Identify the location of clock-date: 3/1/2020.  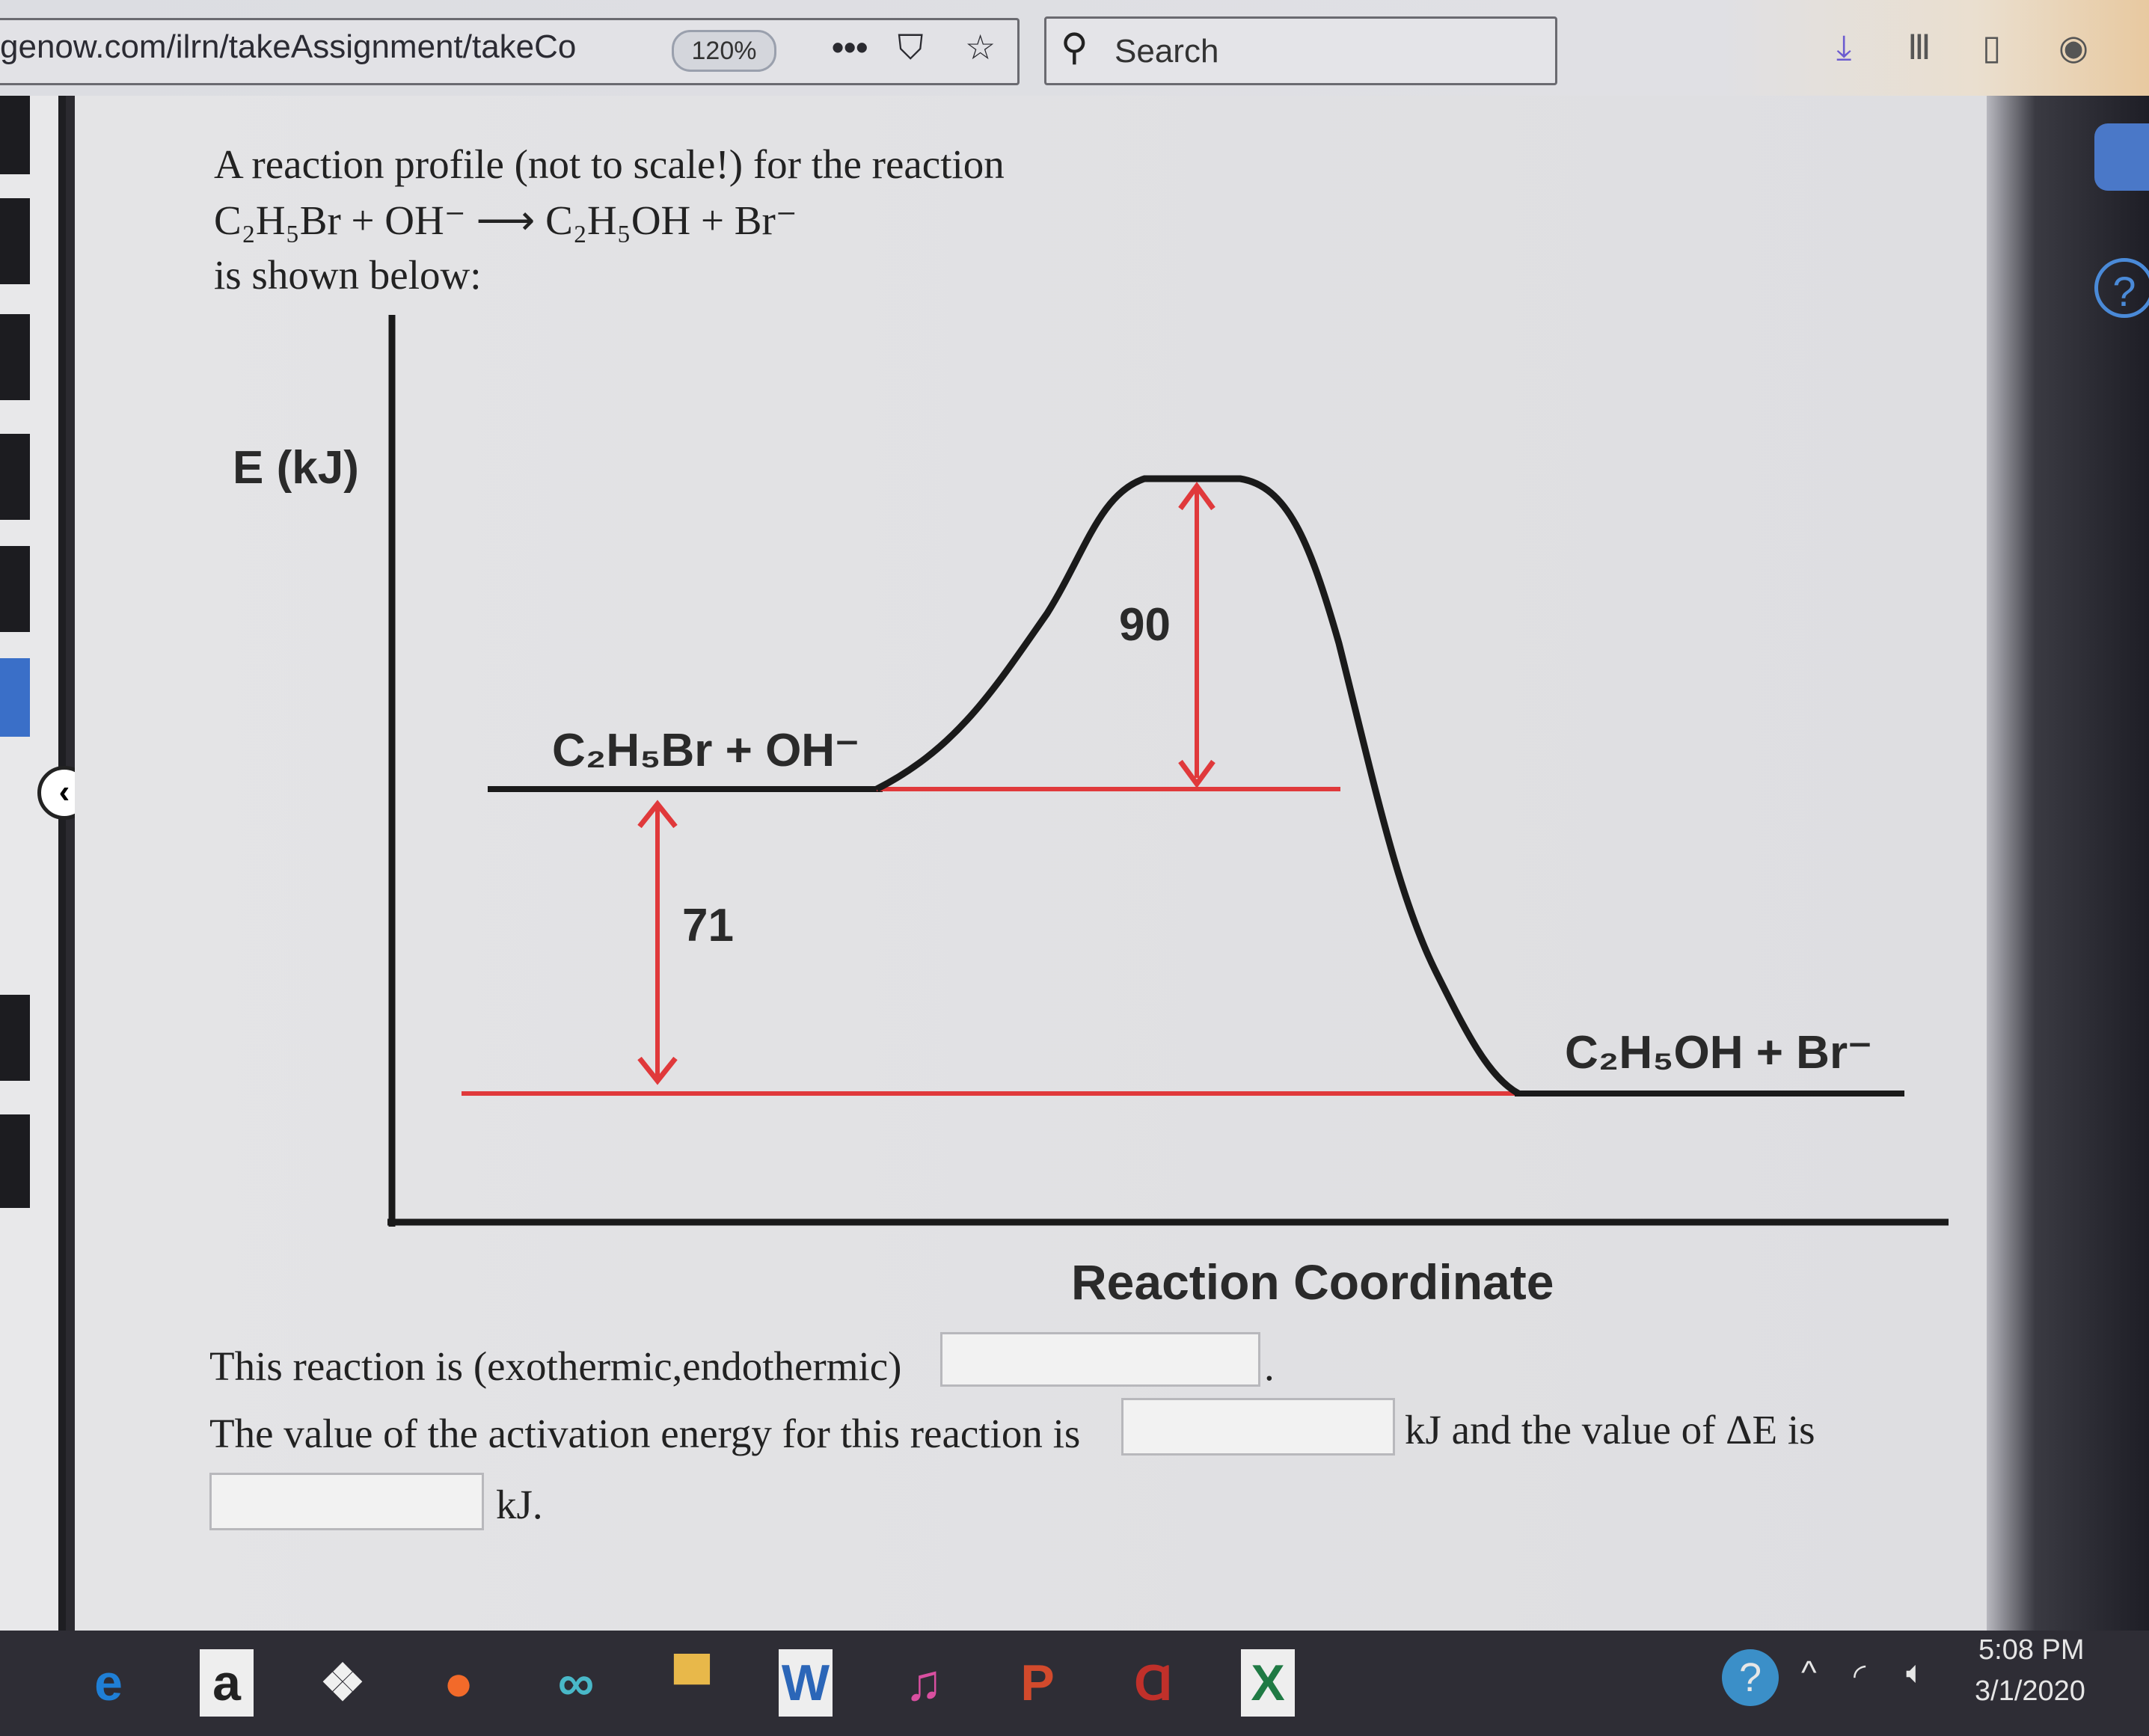
(2030, 1691).